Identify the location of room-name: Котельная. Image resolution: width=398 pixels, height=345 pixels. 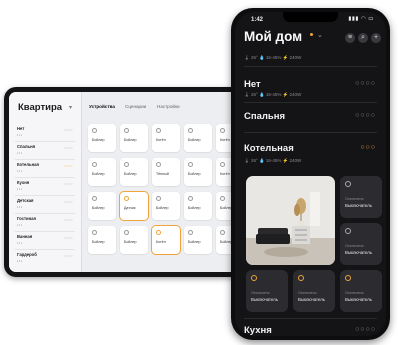
(28, 164).